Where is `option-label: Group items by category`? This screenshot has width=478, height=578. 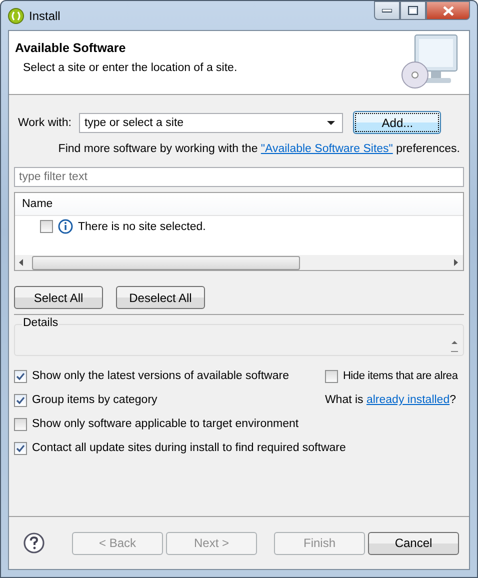 option-label: Group items by category is located at coordinates (95, 400).